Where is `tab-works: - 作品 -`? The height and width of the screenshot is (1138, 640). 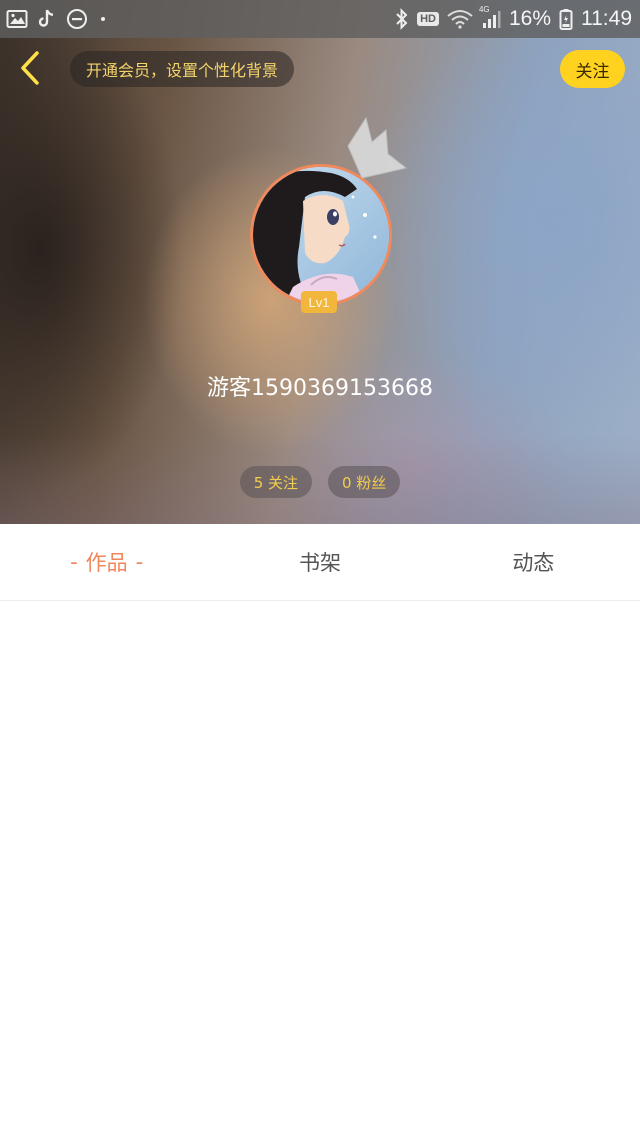
tab-works: - 作品 - is located at coordinates (106, 562).